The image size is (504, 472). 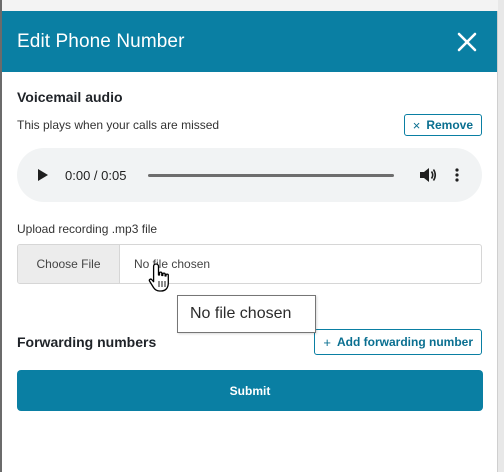 What do you see at coordinates (449, 125) in the screenshot?
I see `remove-label: Remove` at bounding box center [449, 125].